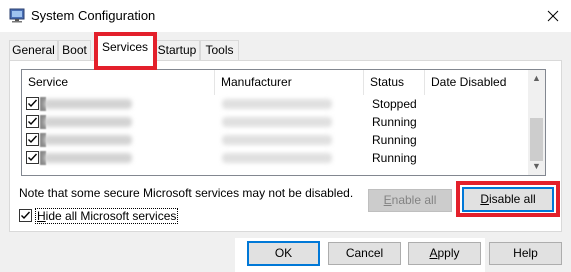 The image size is (571, 272). Describe the element at coordinates (17, 15) in the screenshot. I see `system-config-app-icon` at that location.